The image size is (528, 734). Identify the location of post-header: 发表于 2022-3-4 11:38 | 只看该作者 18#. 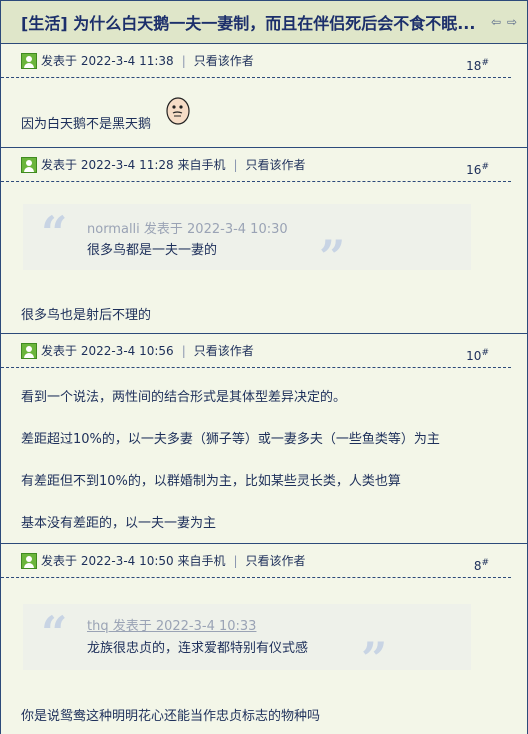
(256, 61).